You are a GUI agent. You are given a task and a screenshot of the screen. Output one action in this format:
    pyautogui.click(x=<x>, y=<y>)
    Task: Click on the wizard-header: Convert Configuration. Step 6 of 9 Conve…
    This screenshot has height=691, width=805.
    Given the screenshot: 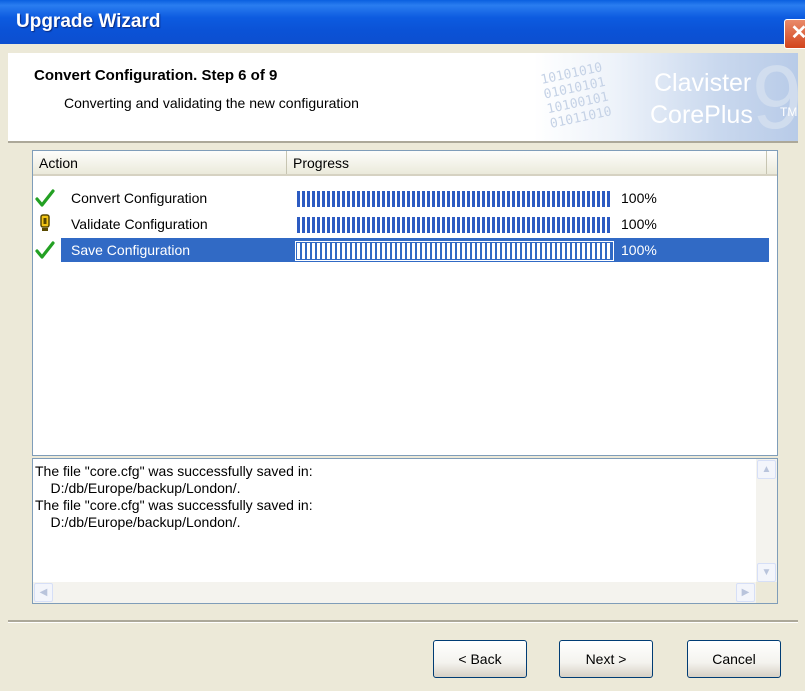 What is the action you would take?
    pyautogui.click(x=403, y=97)
    